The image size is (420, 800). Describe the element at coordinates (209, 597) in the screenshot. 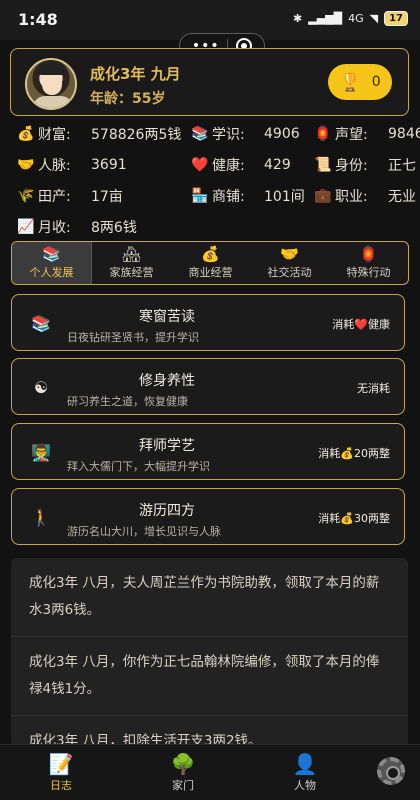

I see `log-entry: 成化3年 八月，夫人周芷兰作为书院助教，领取了本月的薪水3两6钱。` at that location.